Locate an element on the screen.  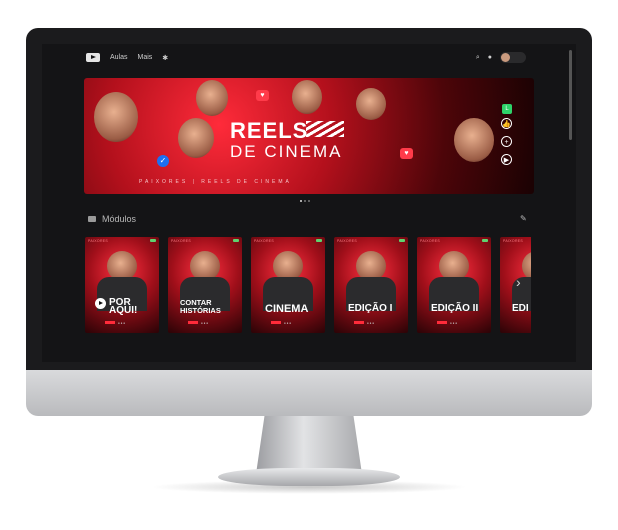
module-card: PAIXORES CONTAR HISTÓRIAS ● ● ● is located at coordinates (205, 285).